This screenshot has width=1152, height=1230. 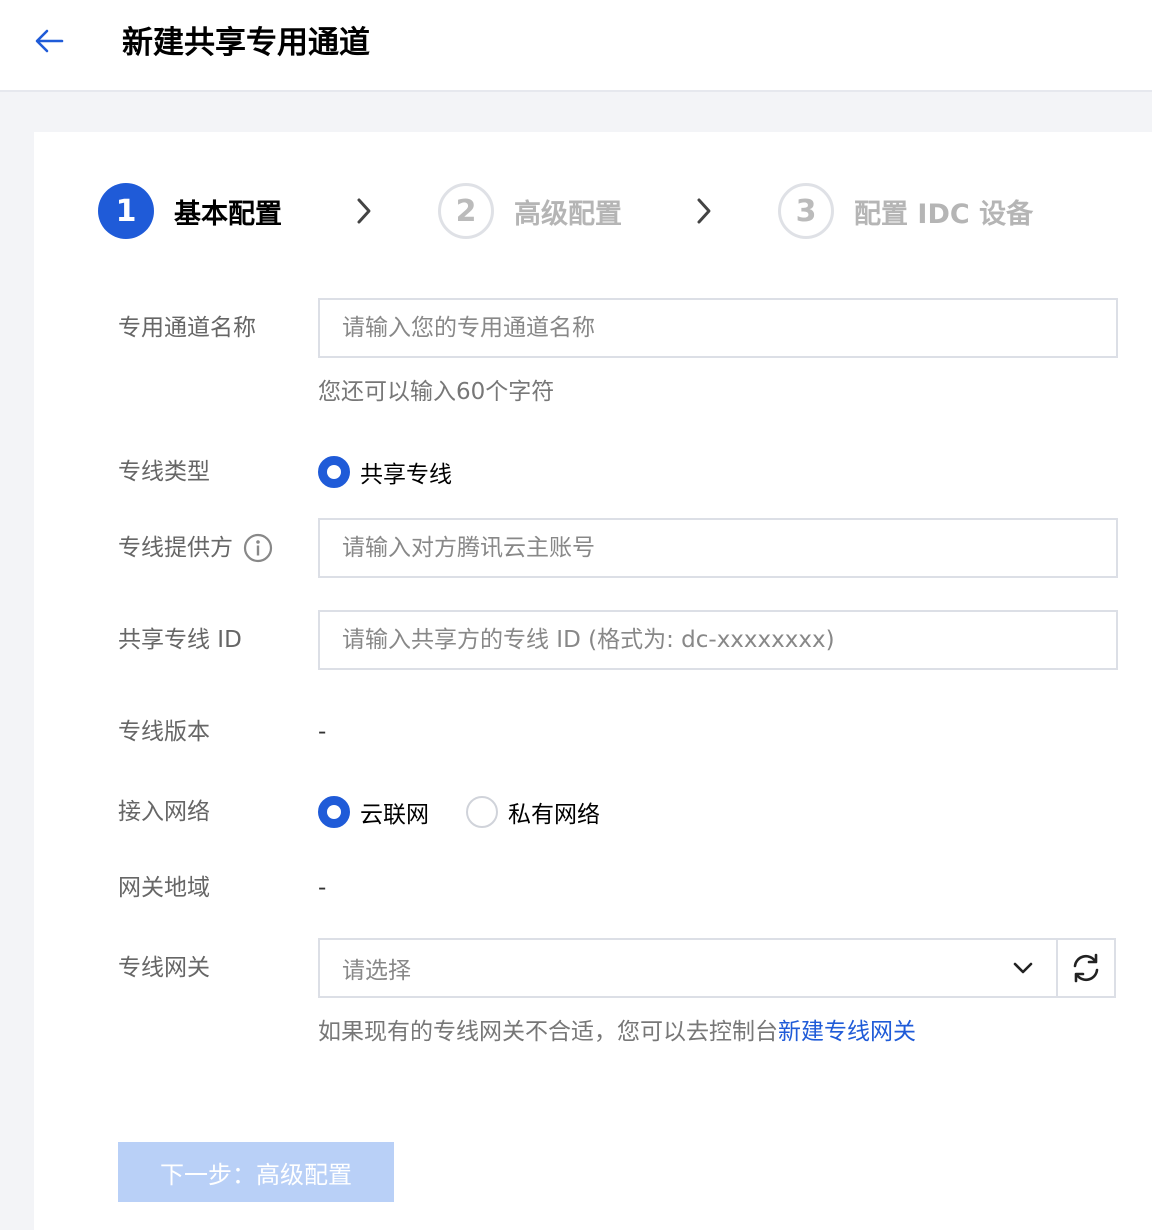 What do you see at coordinates (1023, 968) in the screenshot?
I see `chevron-down-icon` at bounding box center [1023, 968].